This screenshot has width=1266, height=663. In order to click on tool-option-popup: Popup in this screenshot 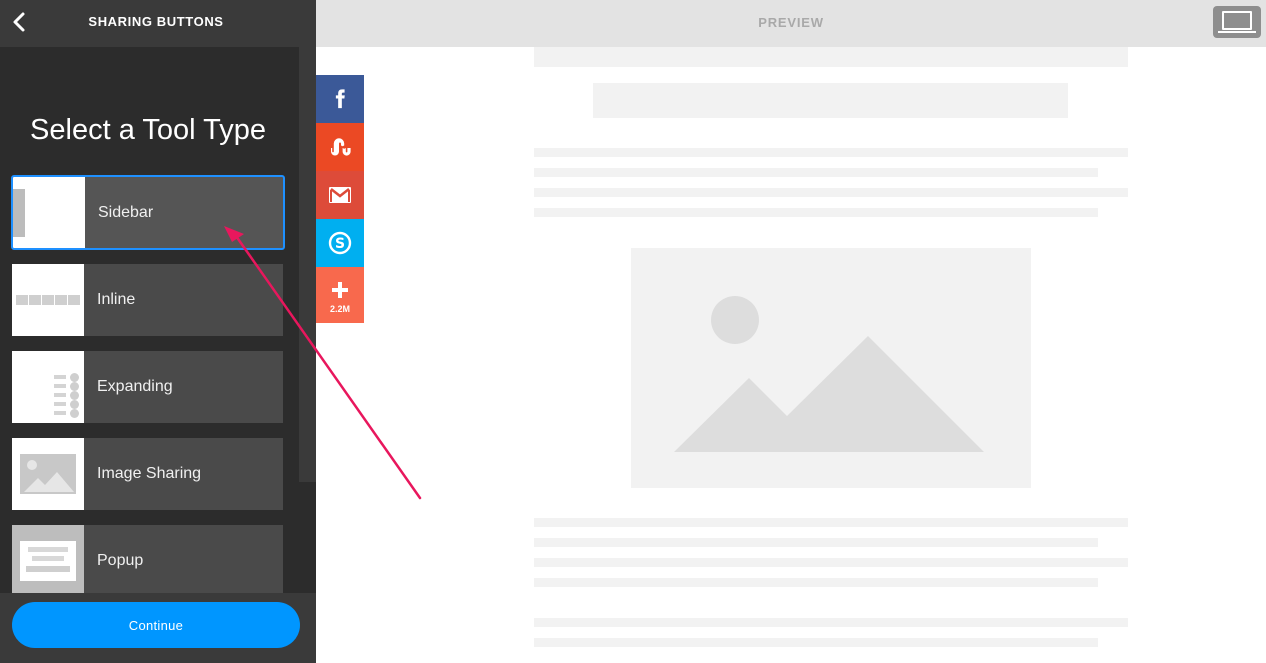, I will do `click(147, 561)`.